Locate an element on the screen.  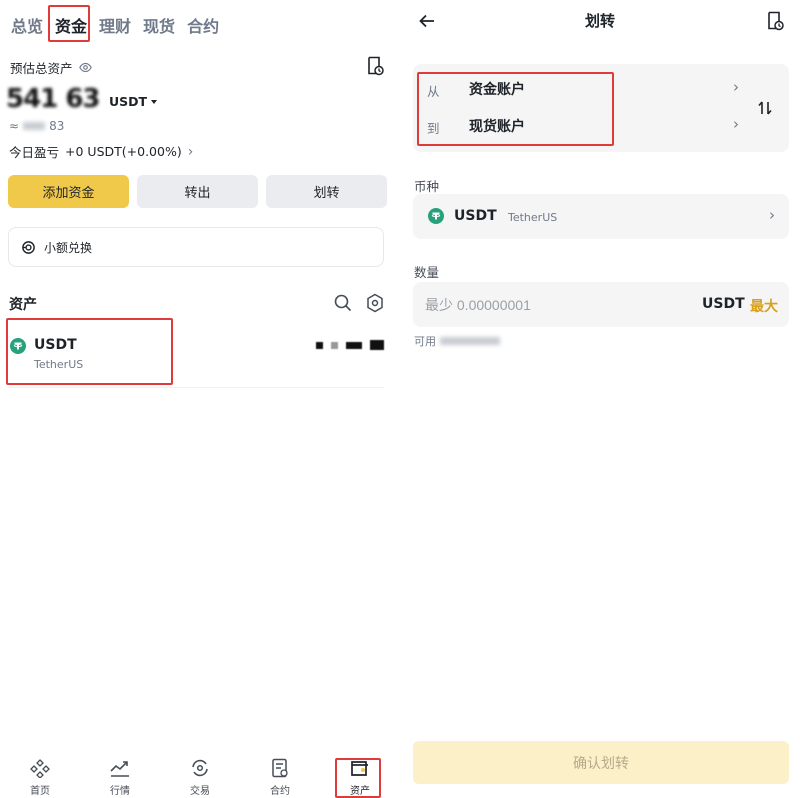
exchange-icon is located at coordinates (28, 247).